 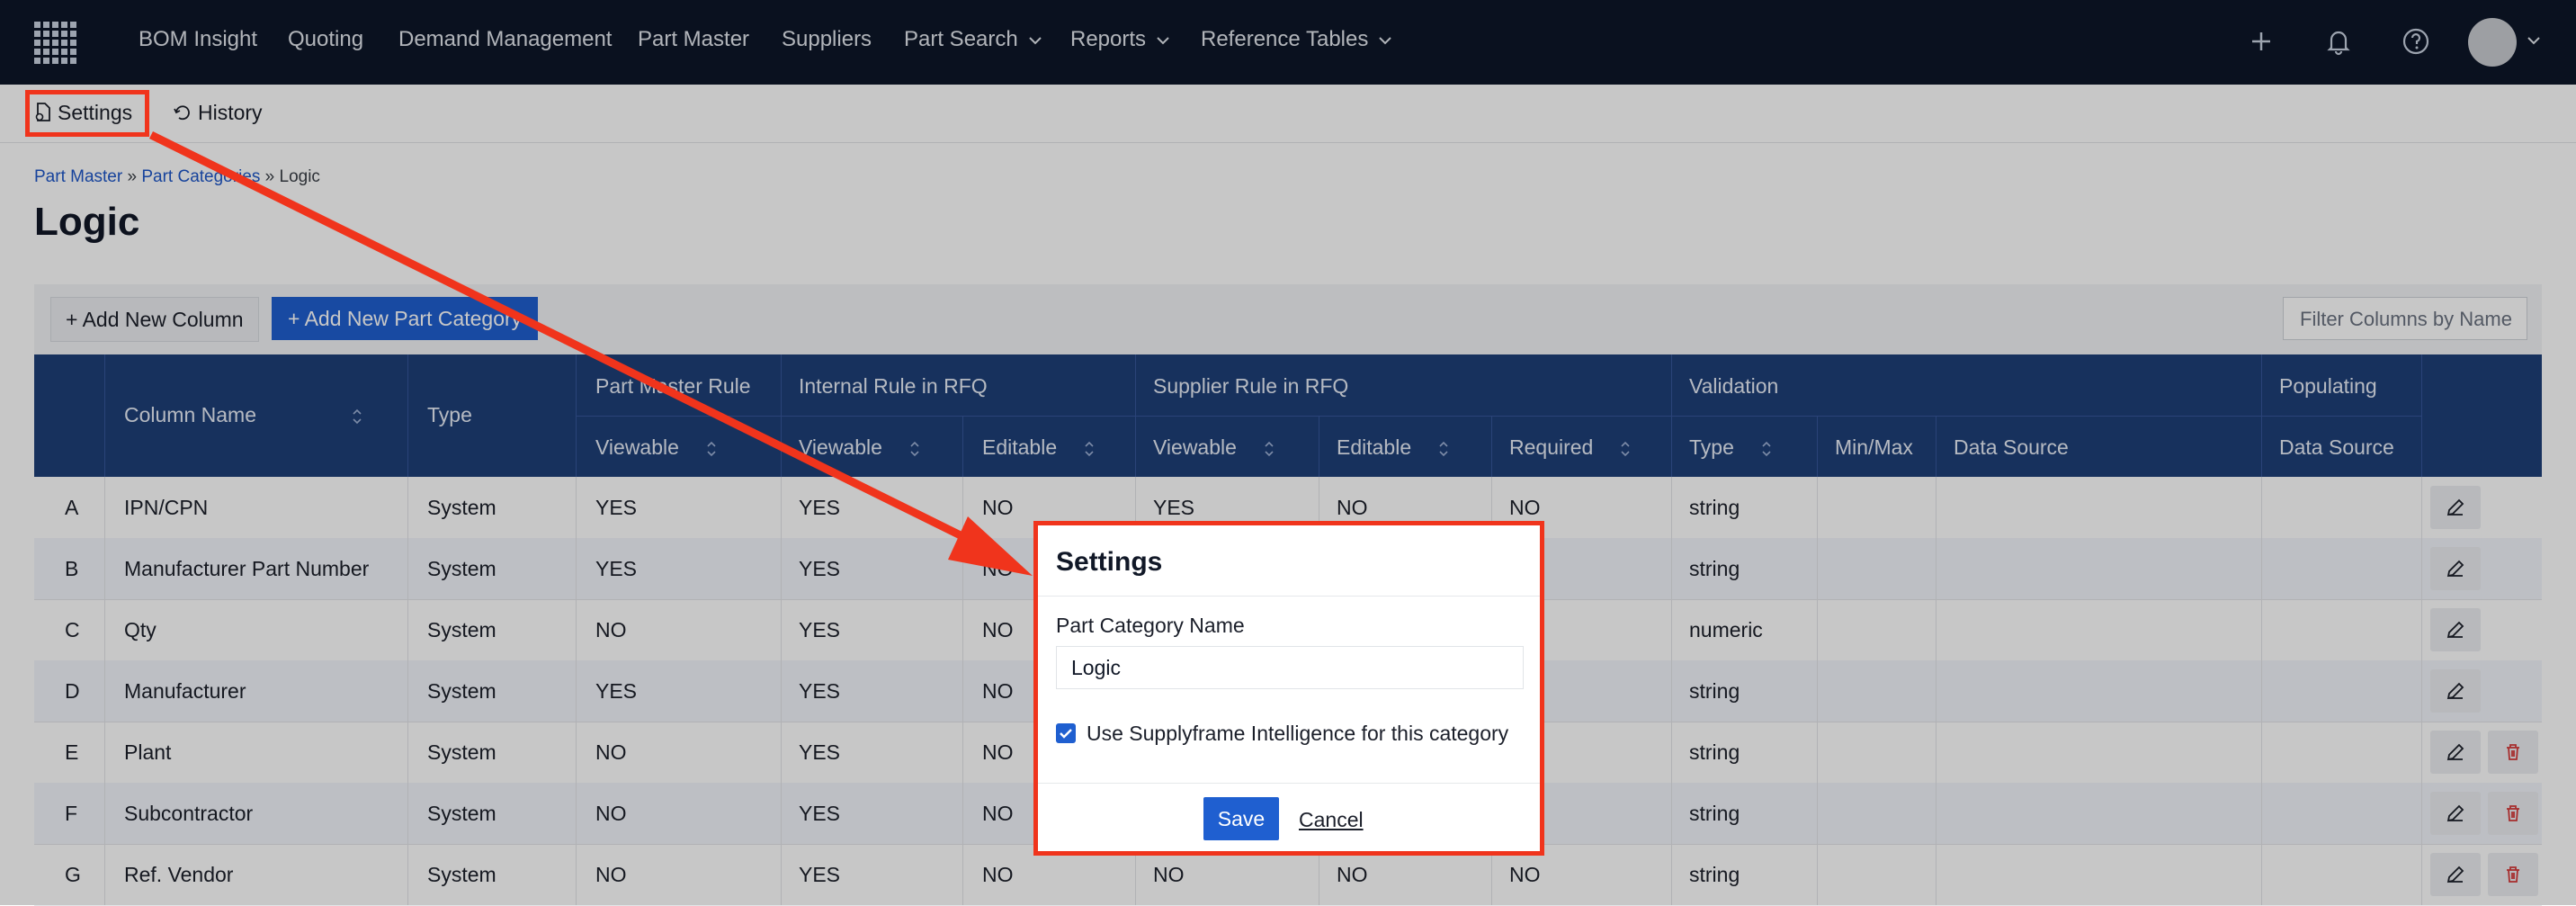 What do you see at coordinates (1241, 818) in the screenshot?
I see `save-button: Save` at bounding box center [1241, 818].